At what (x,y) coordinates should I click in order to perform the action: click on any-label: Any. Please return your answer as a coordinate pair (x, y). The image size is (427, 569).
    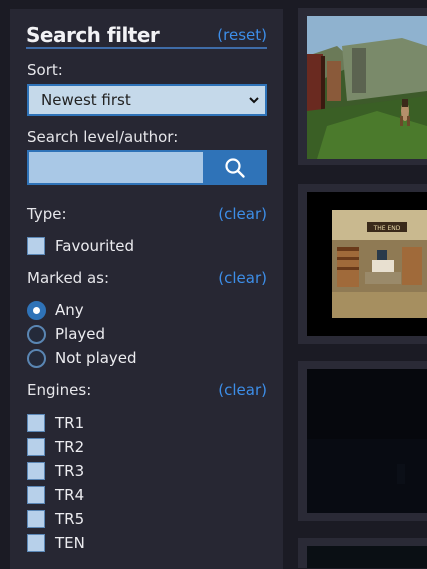
    Looking at the image, I should click on (69, 310).